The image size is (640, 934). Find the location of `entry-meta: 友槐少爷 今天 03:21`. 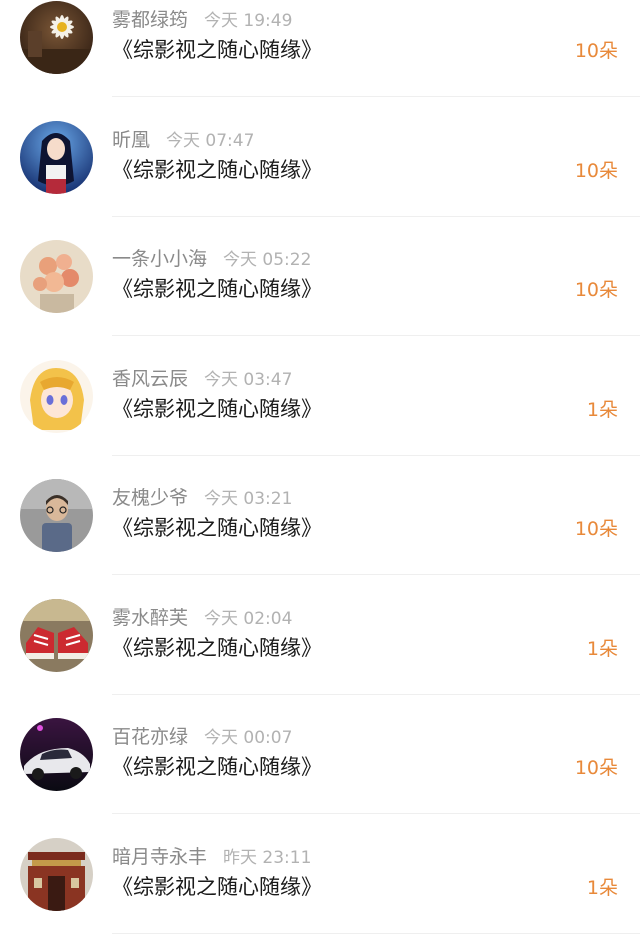

entry-meta: 友槐少爷 今天 03:21 is located at coordinates (202, 498).